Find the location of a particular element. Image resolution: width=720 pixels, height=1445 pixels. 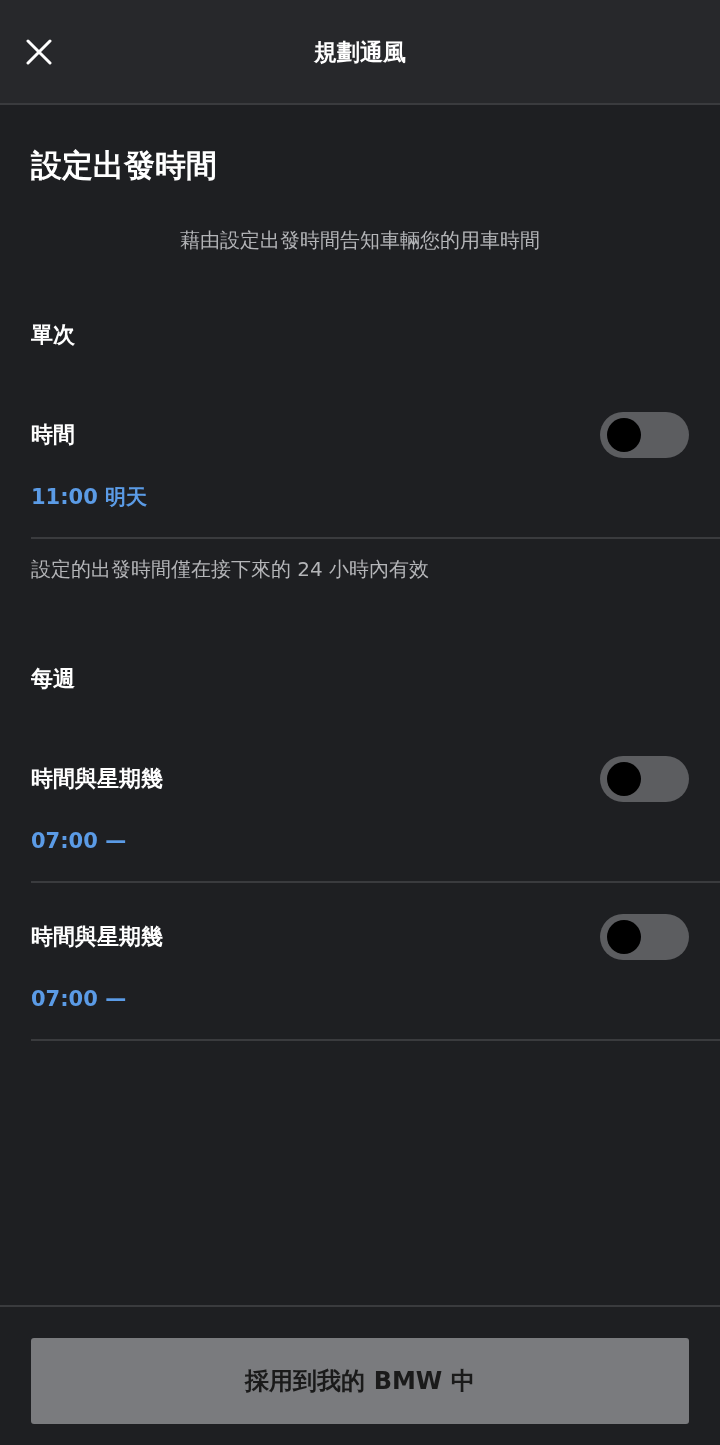

note-text: 設定的出發時間僅在接下來的 24 小時內有效 is located at coordinates (231, 569).